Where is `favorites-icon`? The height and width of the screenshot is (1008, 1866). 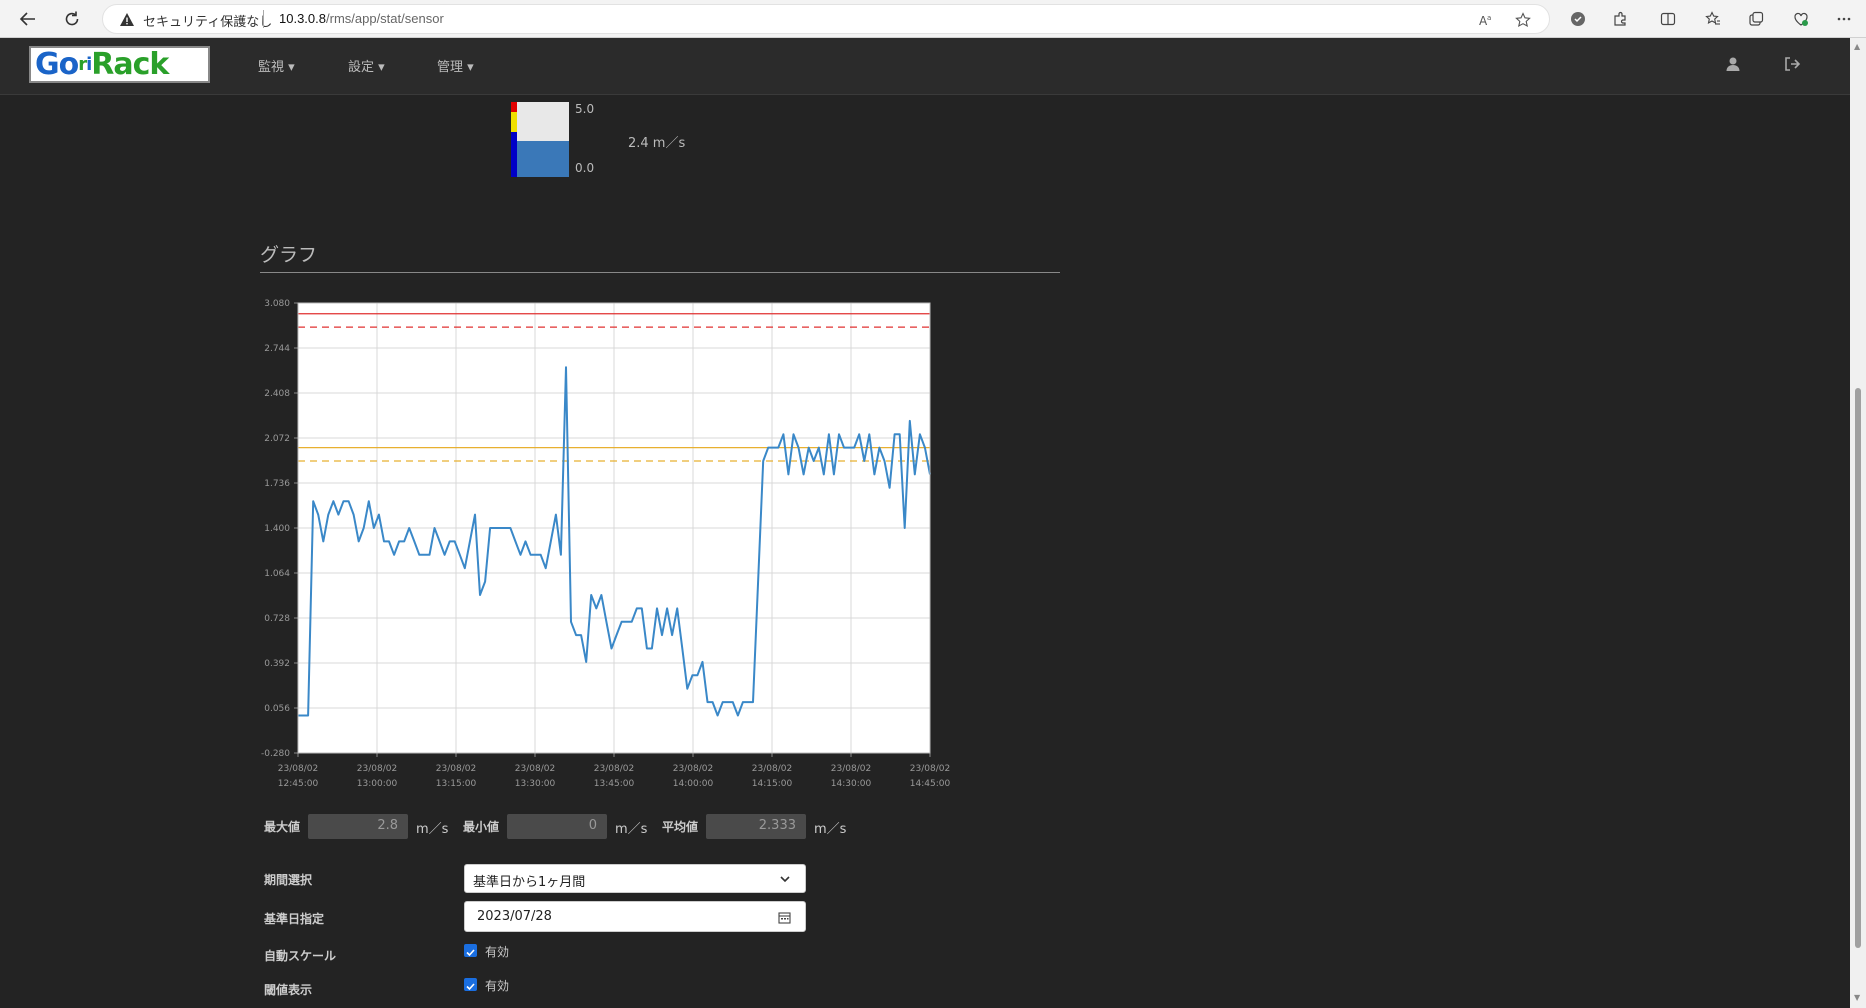 favorites-icon is located at coordinates (1713, 19).